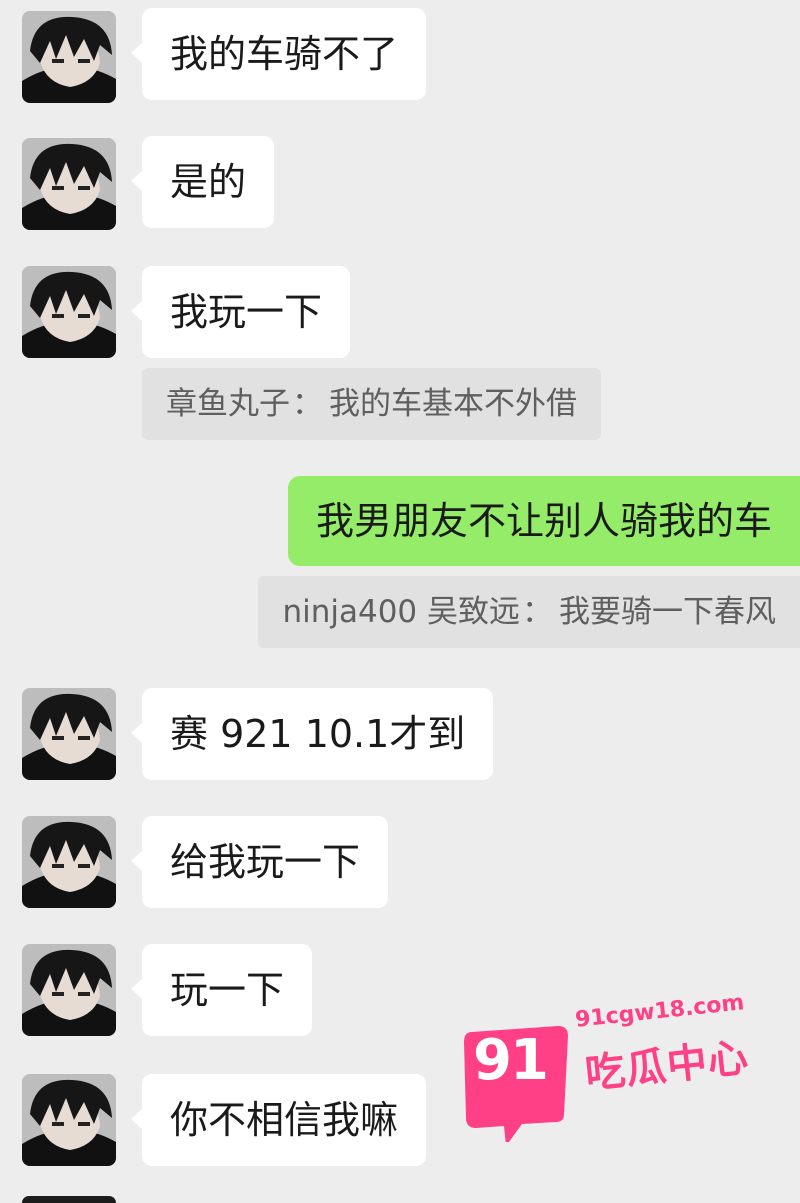 The image size is (800, 1203). I want to click on message-bubble: 给我玩一下, so click(259, 862).